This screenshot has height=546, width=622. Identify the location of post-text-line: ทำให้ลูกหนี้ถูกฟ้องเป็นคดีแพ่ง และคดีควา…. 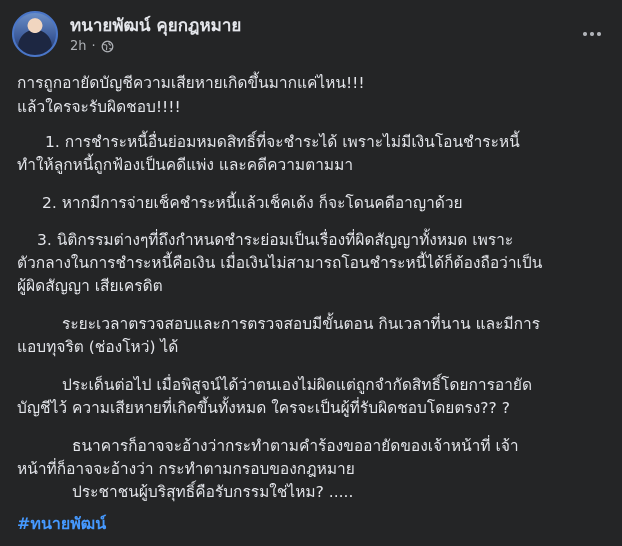
(185, 165).